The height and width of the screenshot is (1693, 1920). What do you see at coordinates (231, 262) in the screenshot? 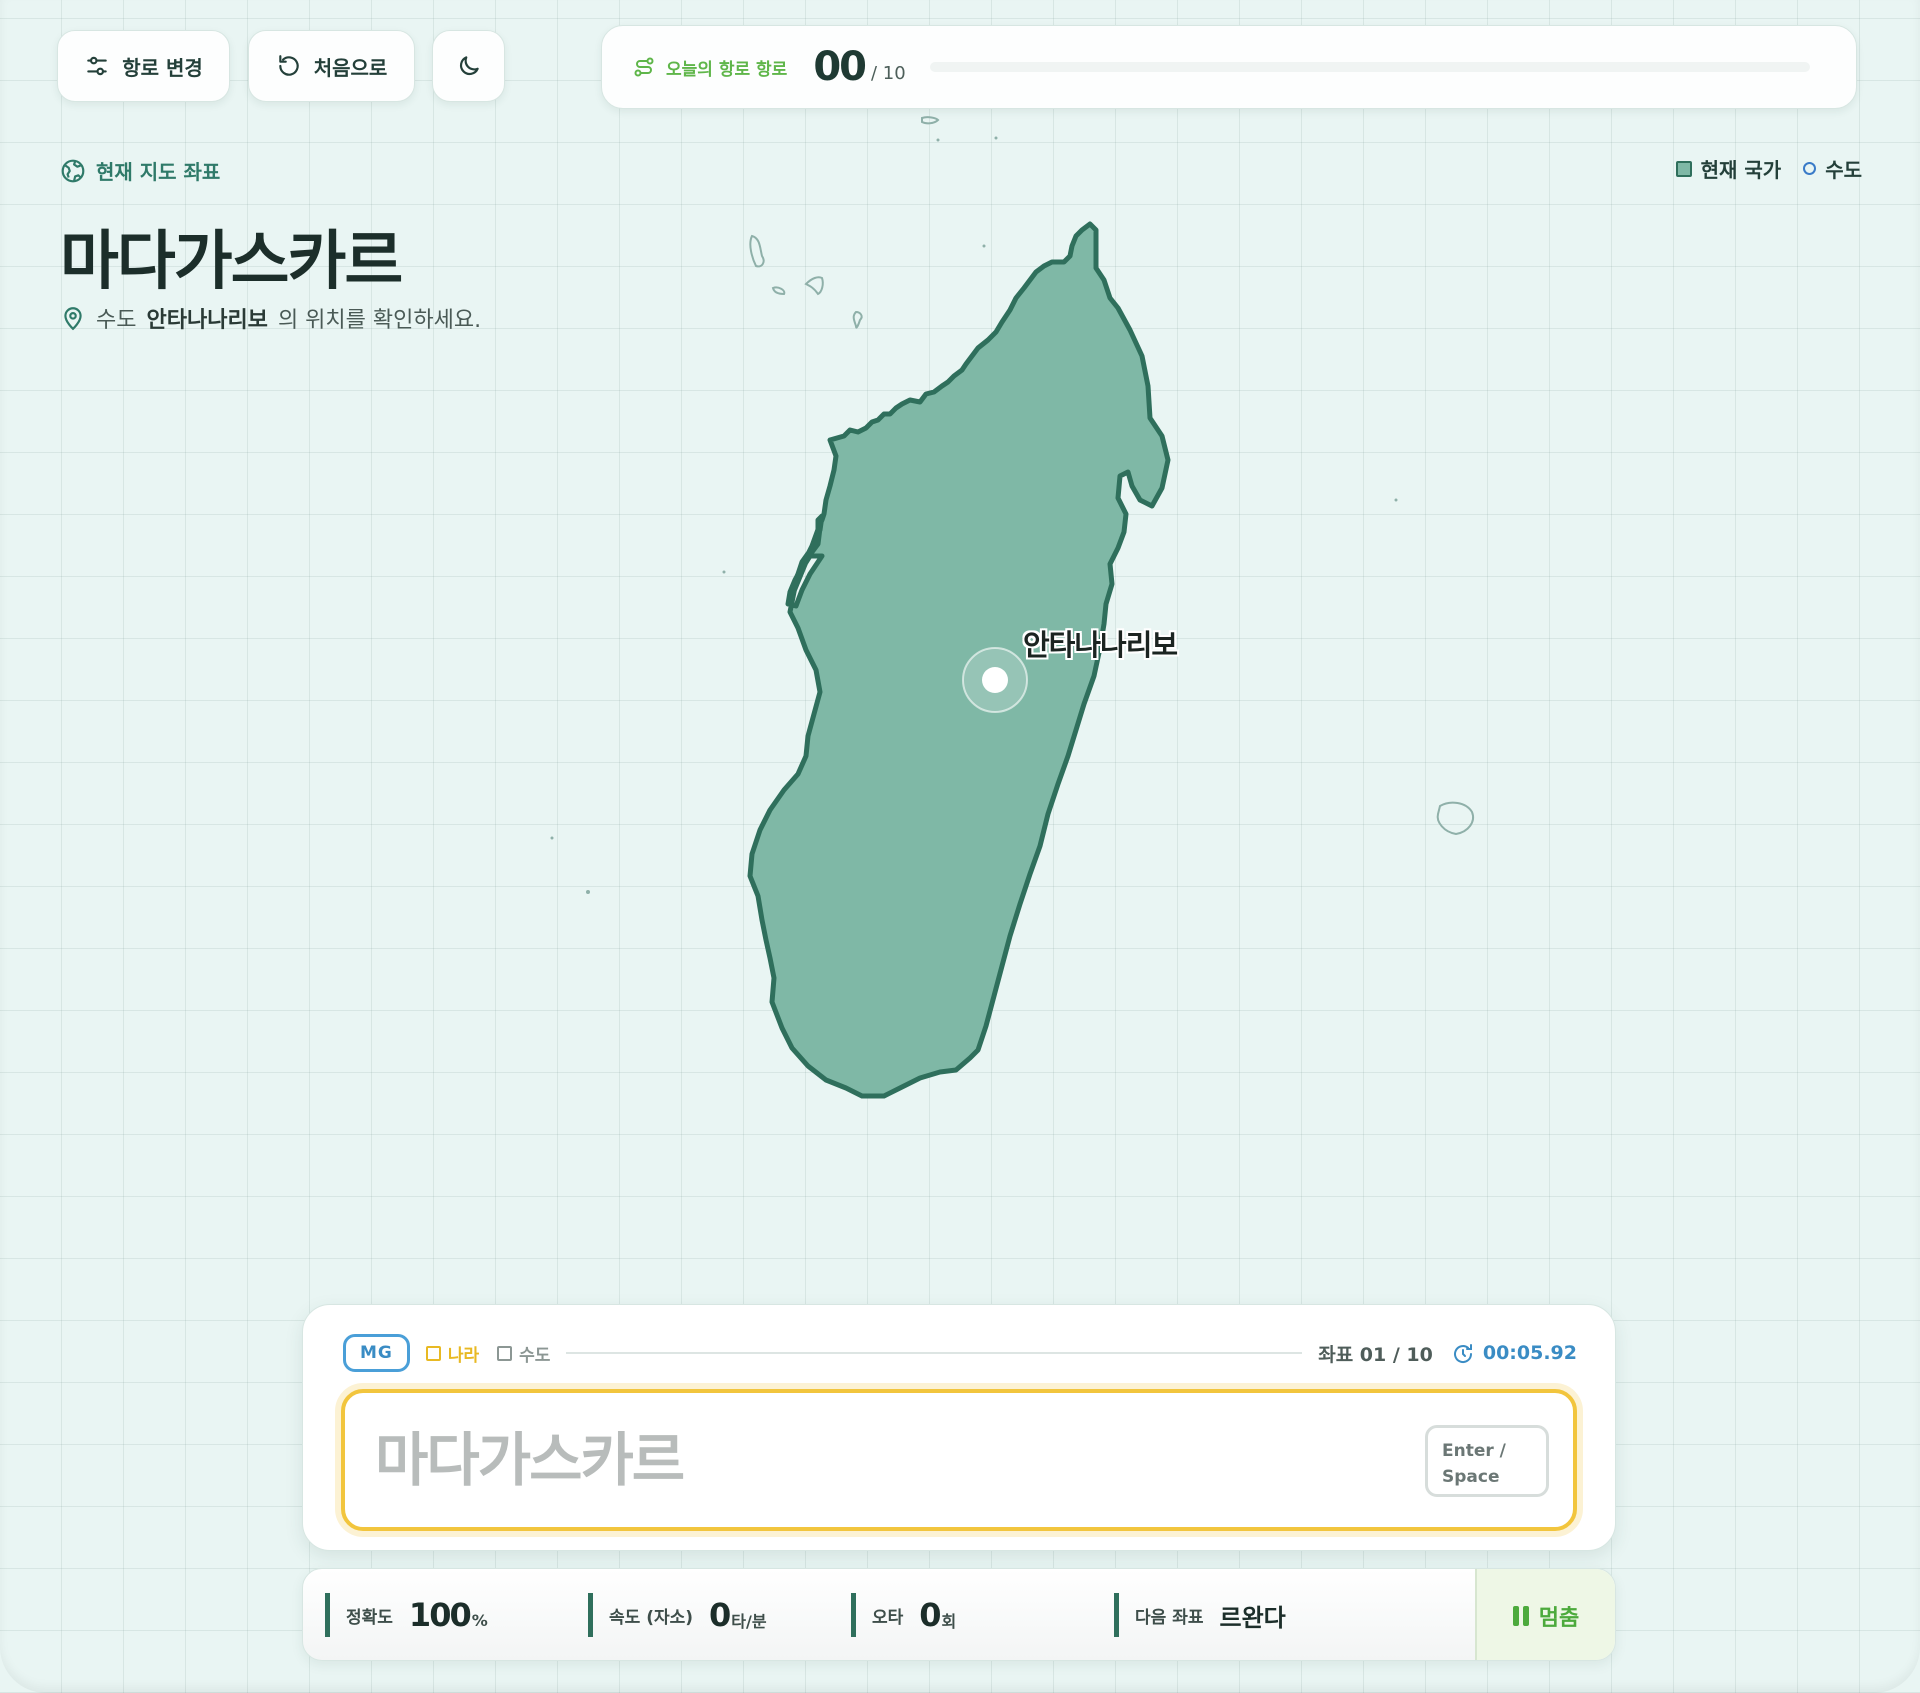
I see `country-title: 마다가스카르` at bounding box center [231, 262].